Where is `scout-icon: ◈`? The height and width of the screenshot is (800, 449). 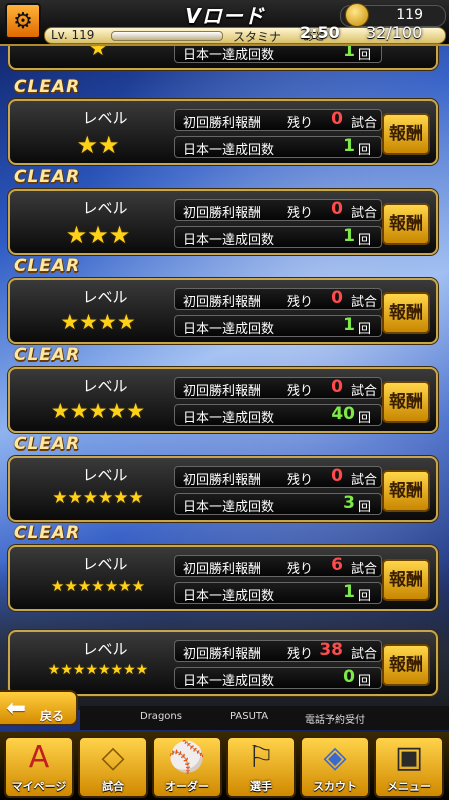 scout-icon: ◈ is located at coordinates (335, 757).